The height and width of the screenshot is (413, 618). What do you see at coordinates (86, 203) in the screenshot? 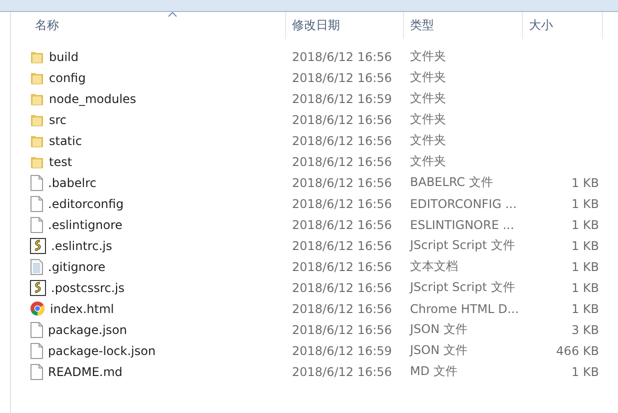
I see `file-name: .editorconfig` at bounding box center [86, 203].